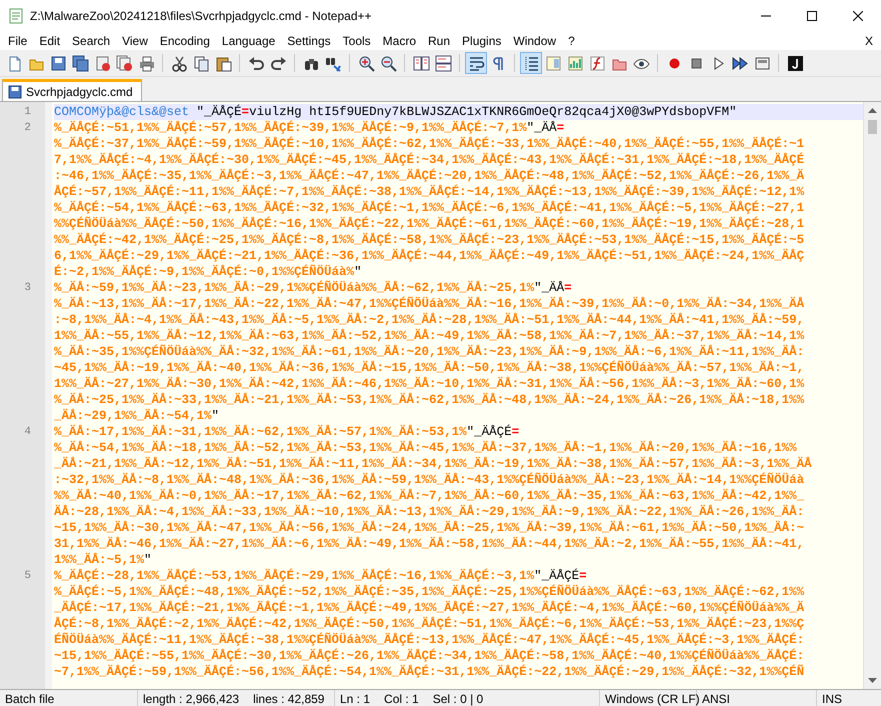 This screenshot has width=881, height=706. What do you see at coordinates (28, 128) in the screenshot?
I see `line-number: 2` at bounding box center [28, 128].